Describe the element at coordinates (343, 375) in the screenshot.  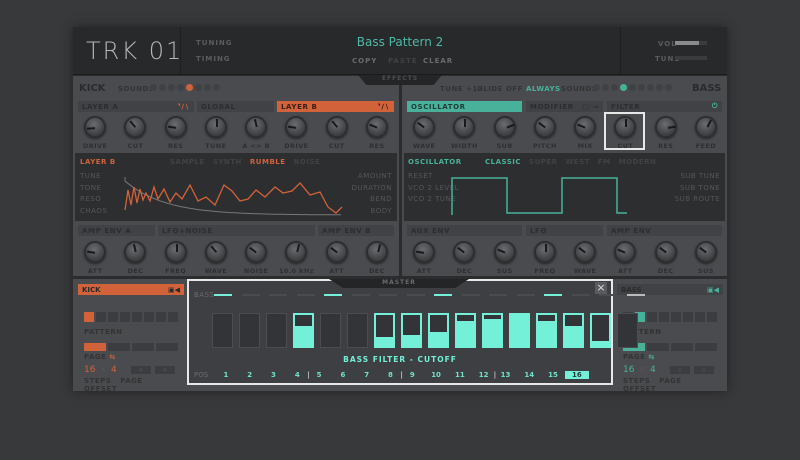
I see `pos-step: 6` at that location.